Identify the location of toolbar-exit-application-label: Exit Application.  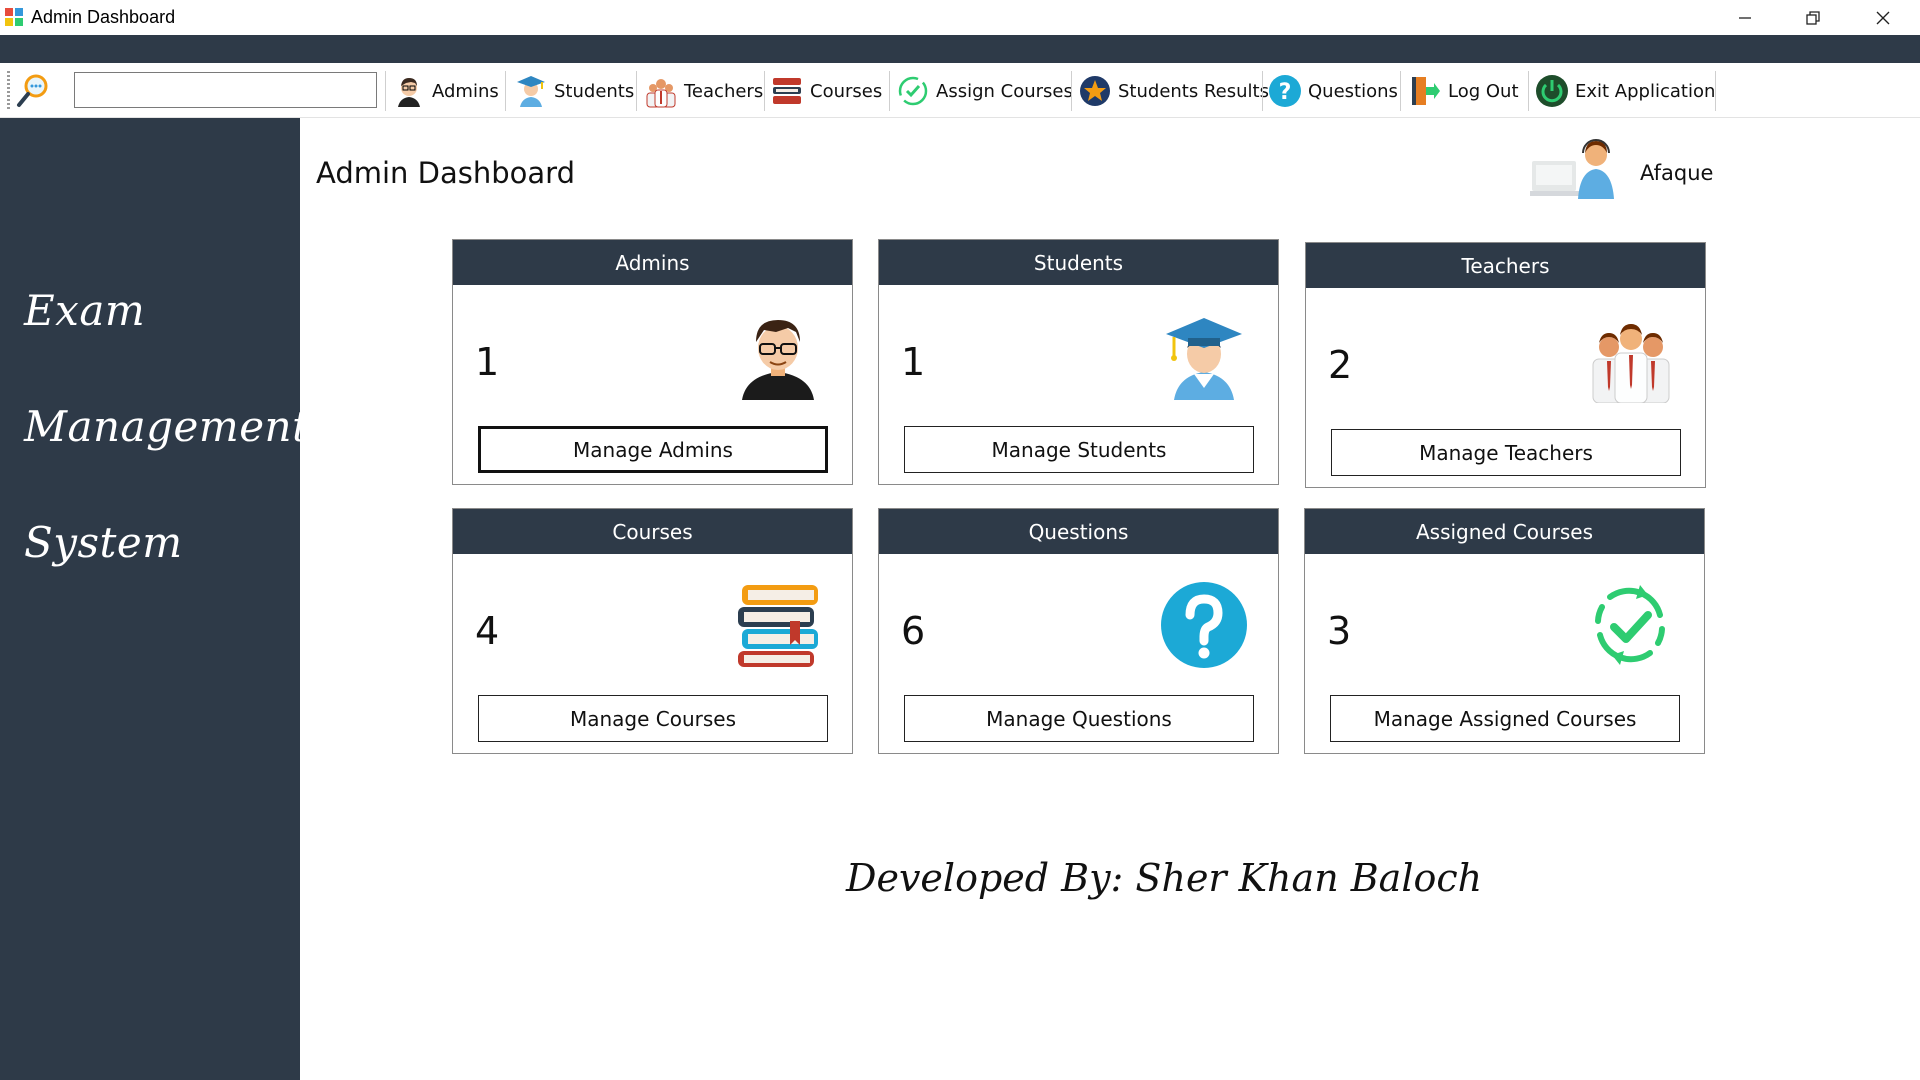
(1645, 91).